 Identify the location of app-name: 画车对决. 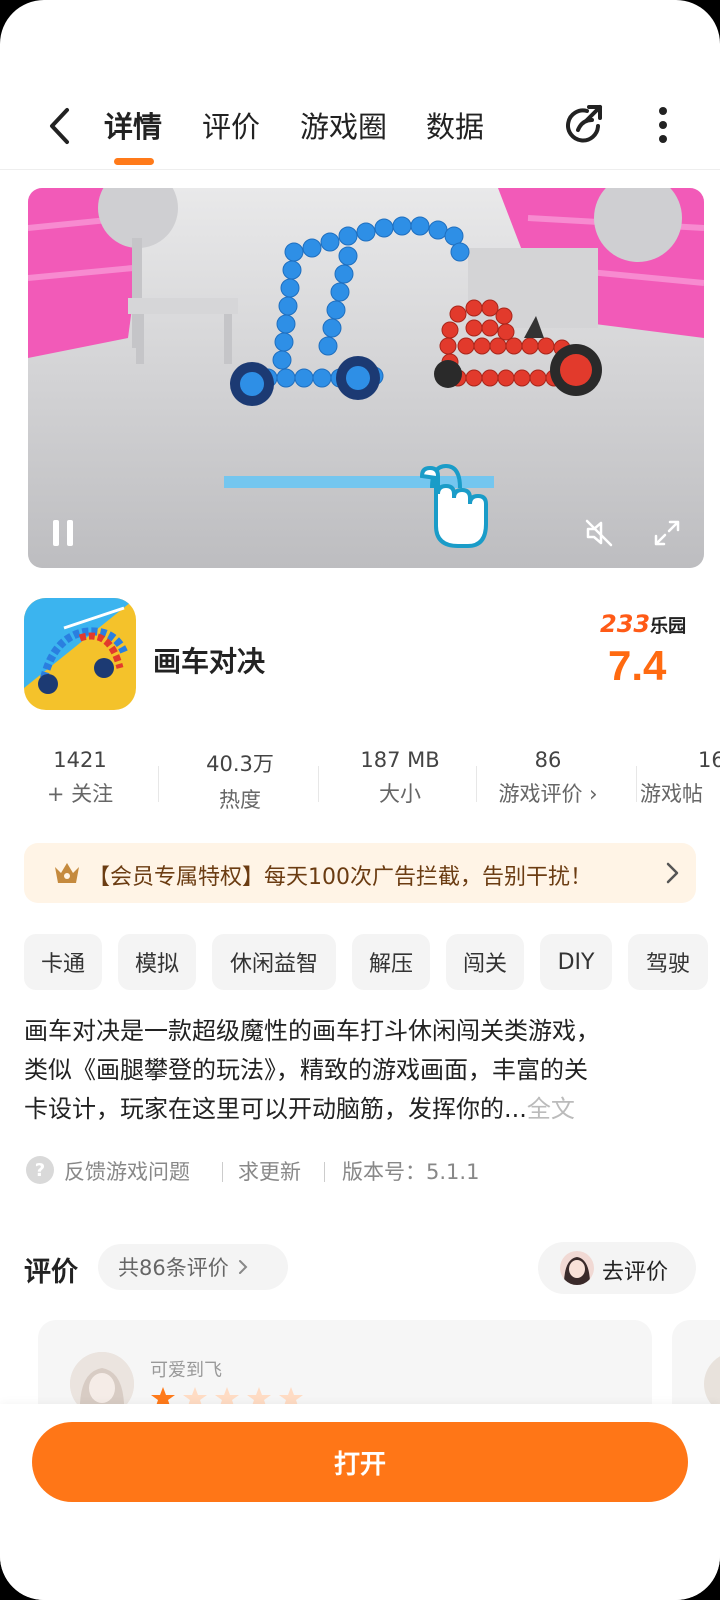
(209, 661).